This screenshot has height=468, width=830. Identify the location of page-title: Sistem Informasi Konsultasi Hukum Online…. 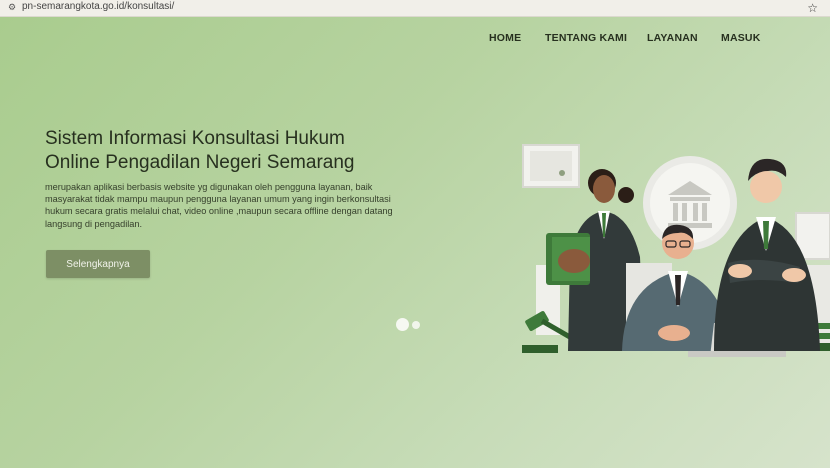
(235, 151).